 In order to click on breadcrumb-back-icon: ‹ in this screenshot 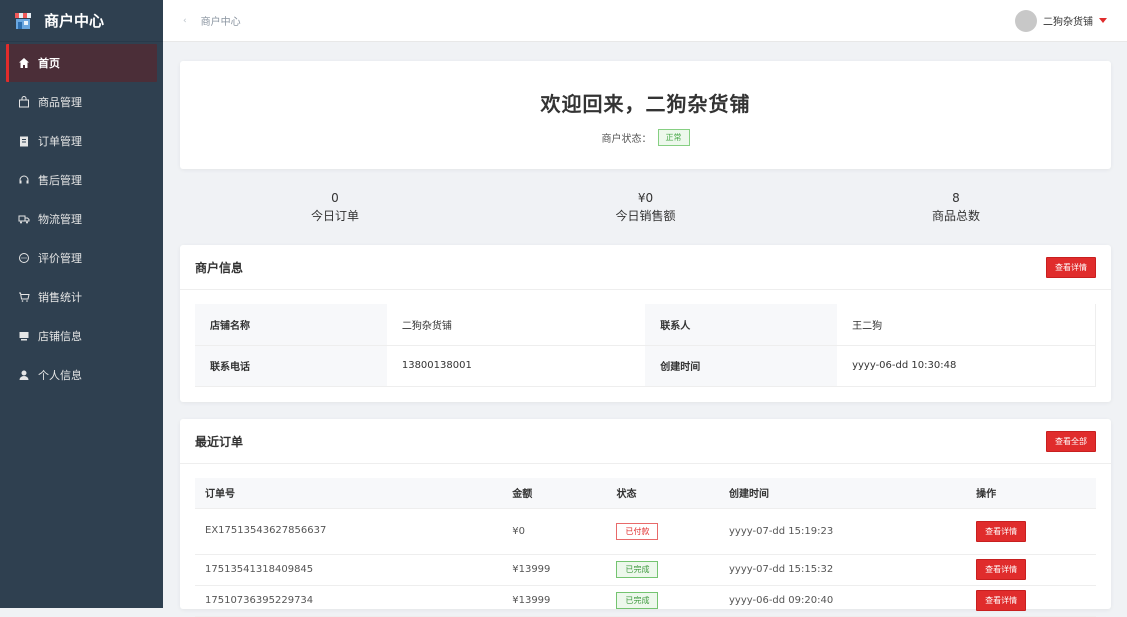, I will do `click(185, 21)`.